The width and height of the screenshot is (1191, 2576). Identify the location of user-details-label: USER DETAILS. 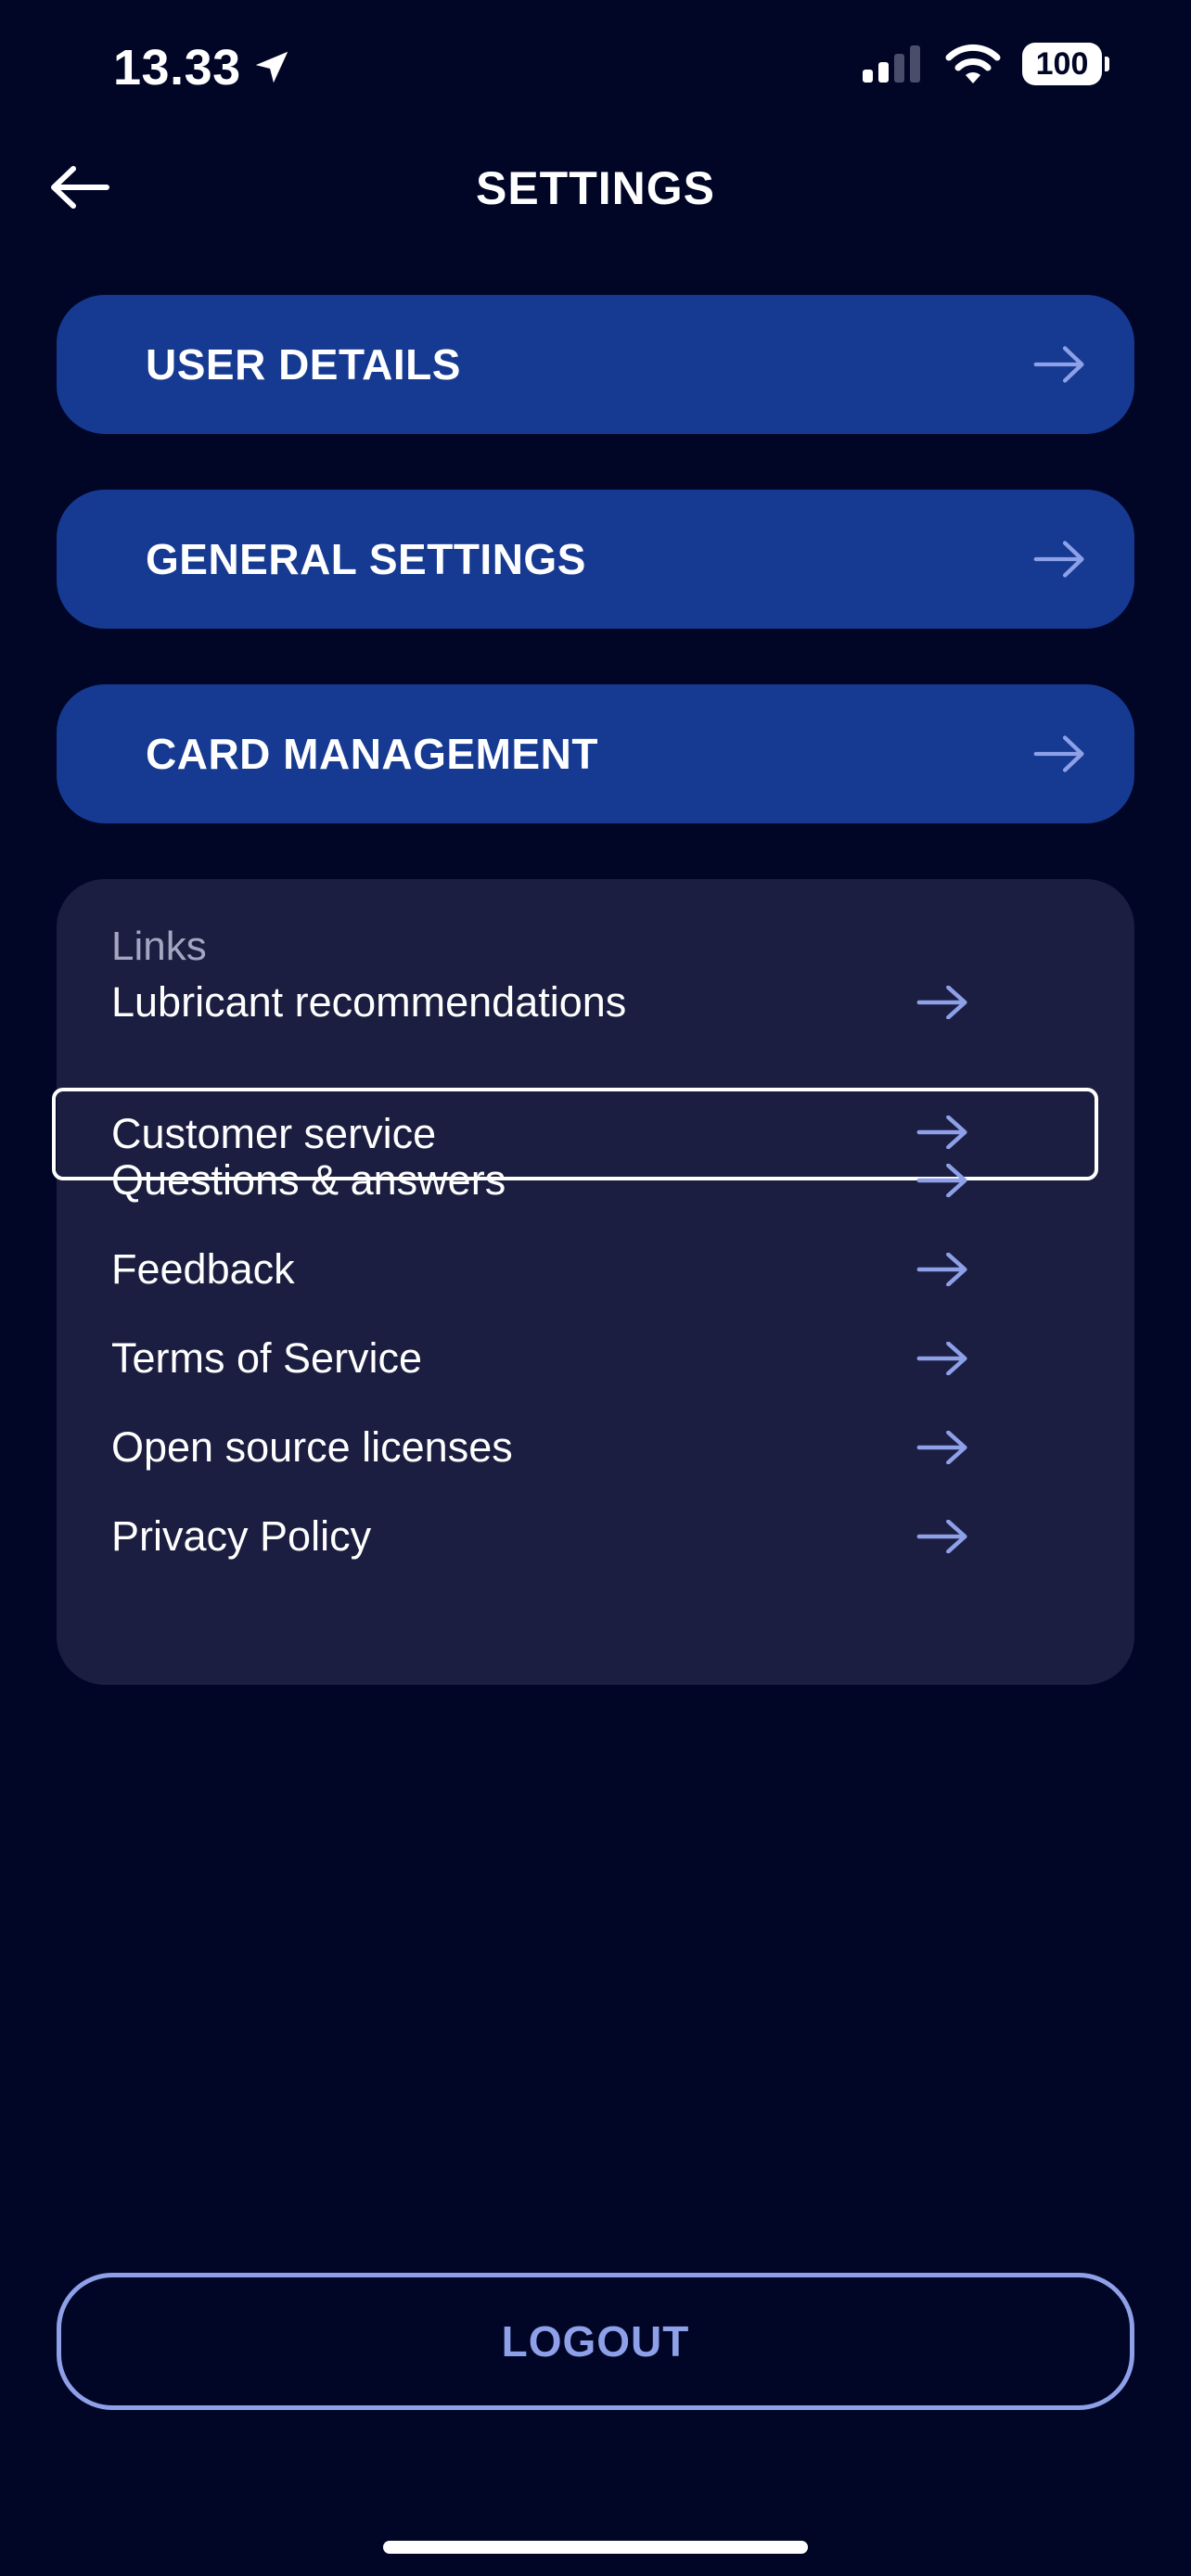
(303, 364).